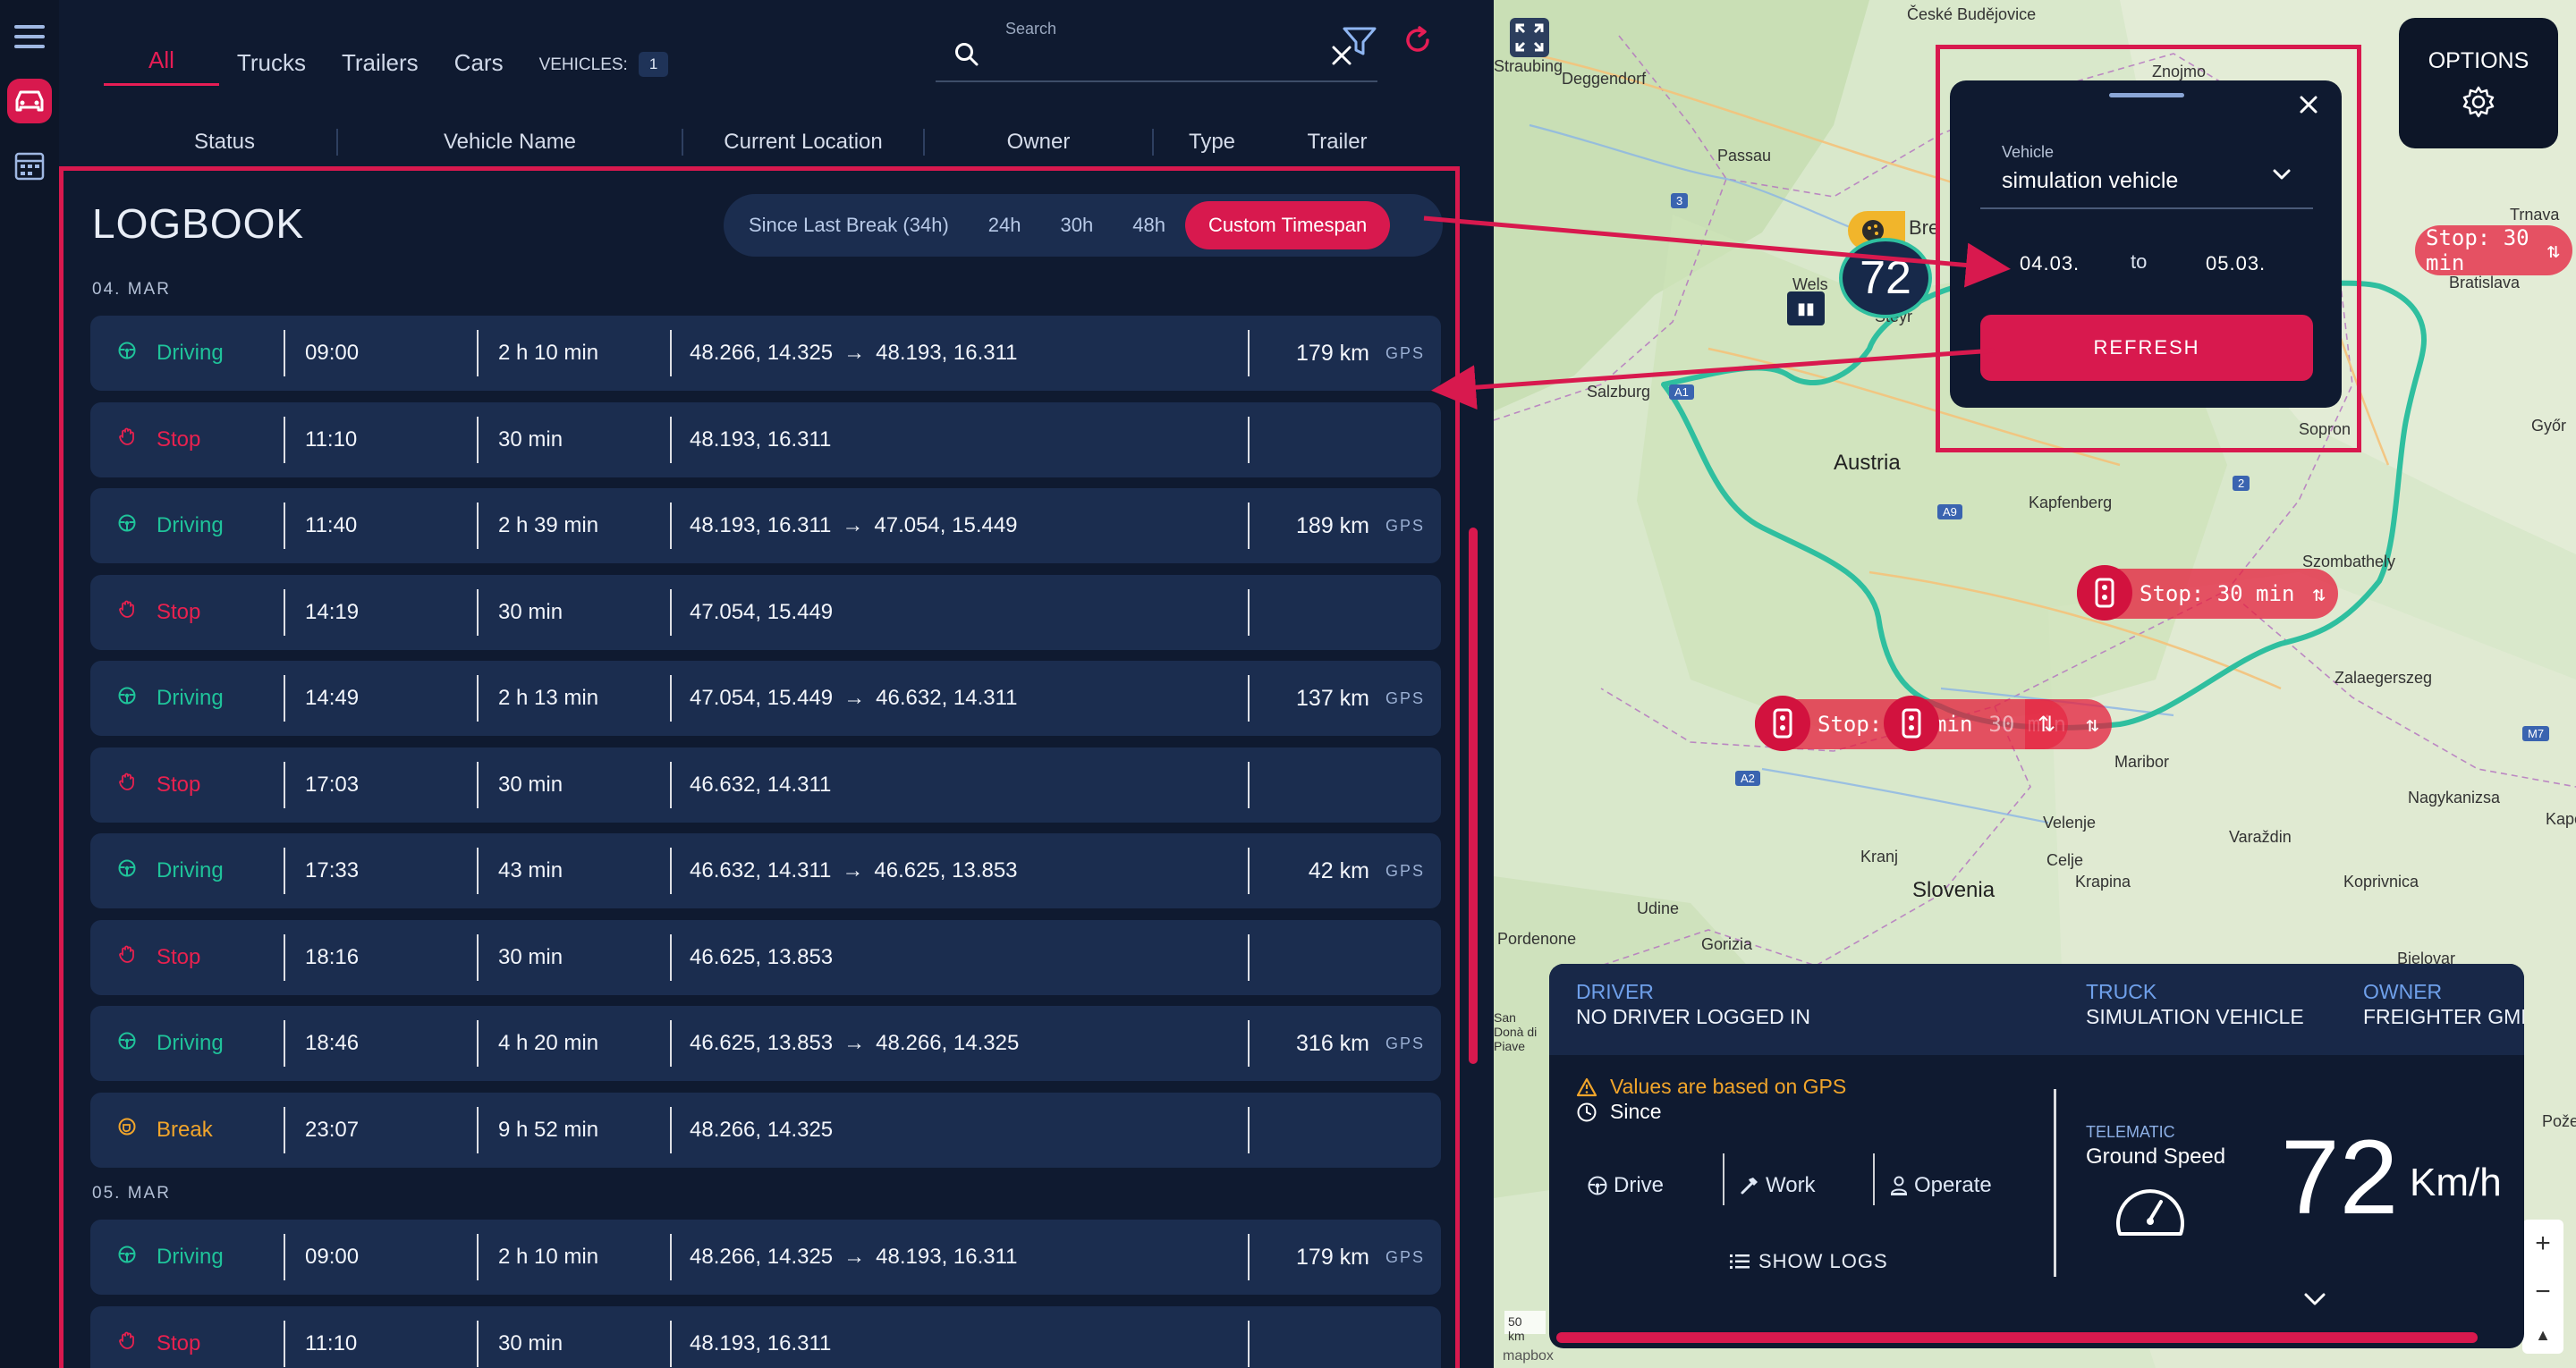  Describe the element at coordinates (947, 353) in the screenshot. I see `entry-location-to: 48.193, 16.311` at that location.